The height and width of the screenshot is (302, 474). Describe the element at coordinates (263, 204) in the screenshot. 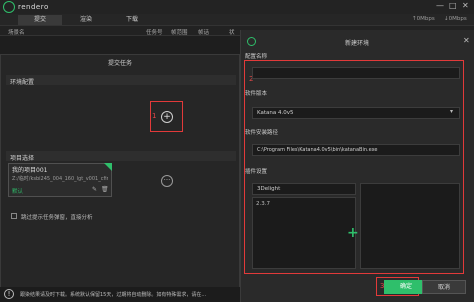

I see `plugin-version-item: 2.3.7` at that location.